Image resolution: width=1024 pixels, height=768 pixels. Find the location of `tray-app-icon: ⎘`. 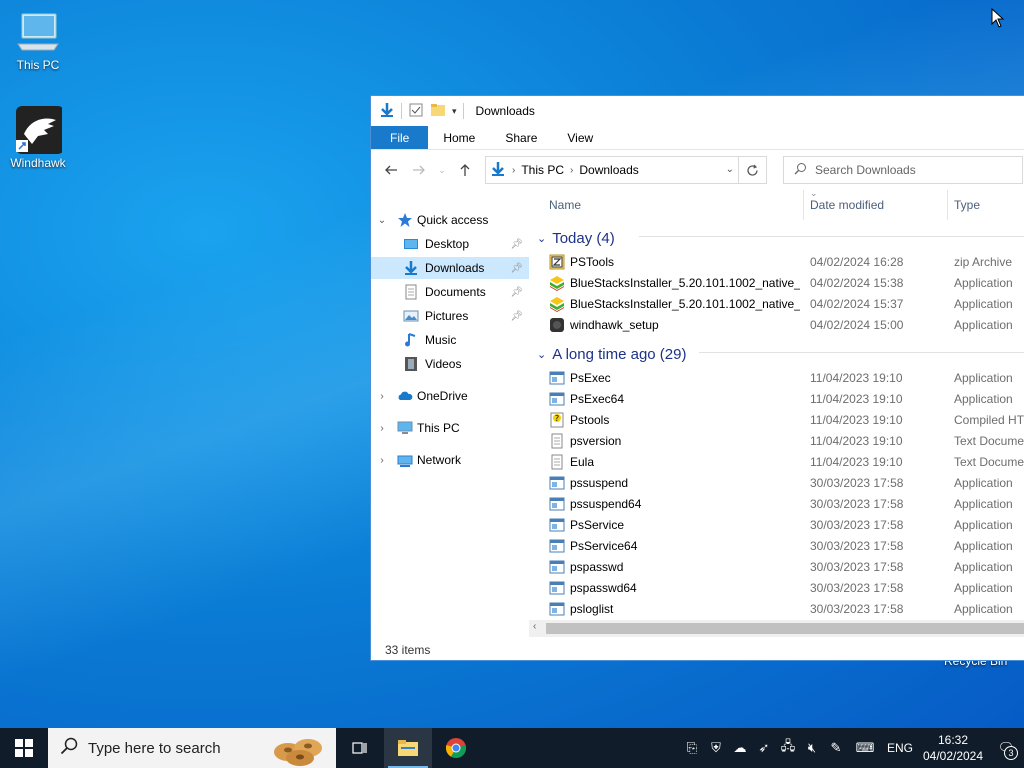

tray-app-icon: ⎘ is located at coordinates (692, 748).